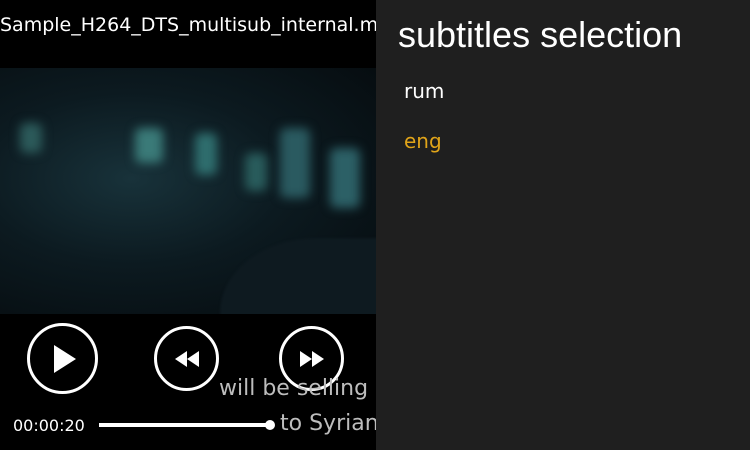 The height and width of the screenshot is (450, 750). Describe the element at coordinates (294, 388) in the screenshot. I see `subtitle-line: will be selling` at that location.